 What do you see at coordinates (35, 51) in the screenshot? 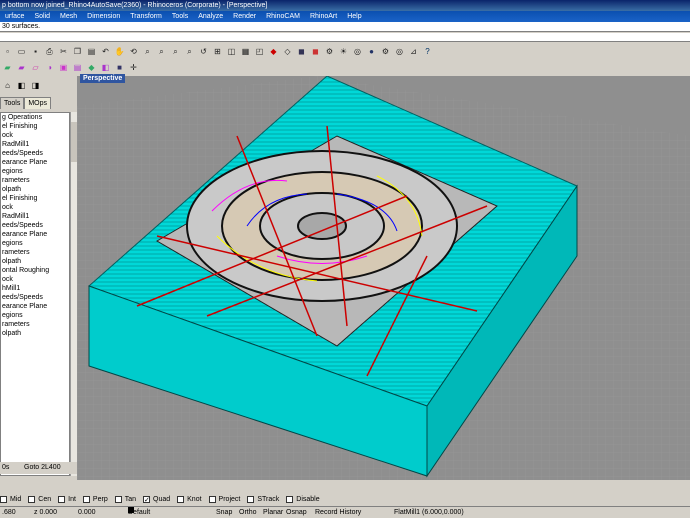
I see `save-icon: ▪` at bounding box center [35, 51].